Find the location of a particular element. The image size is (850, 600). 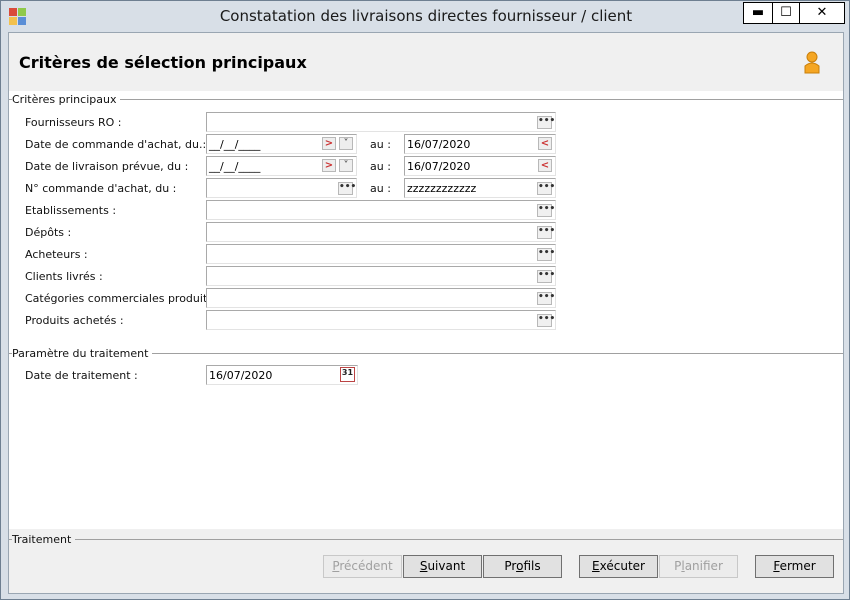

num-commande-to-field: zzzzzzzzzzzz ••• is located at coordinates (480, 188).